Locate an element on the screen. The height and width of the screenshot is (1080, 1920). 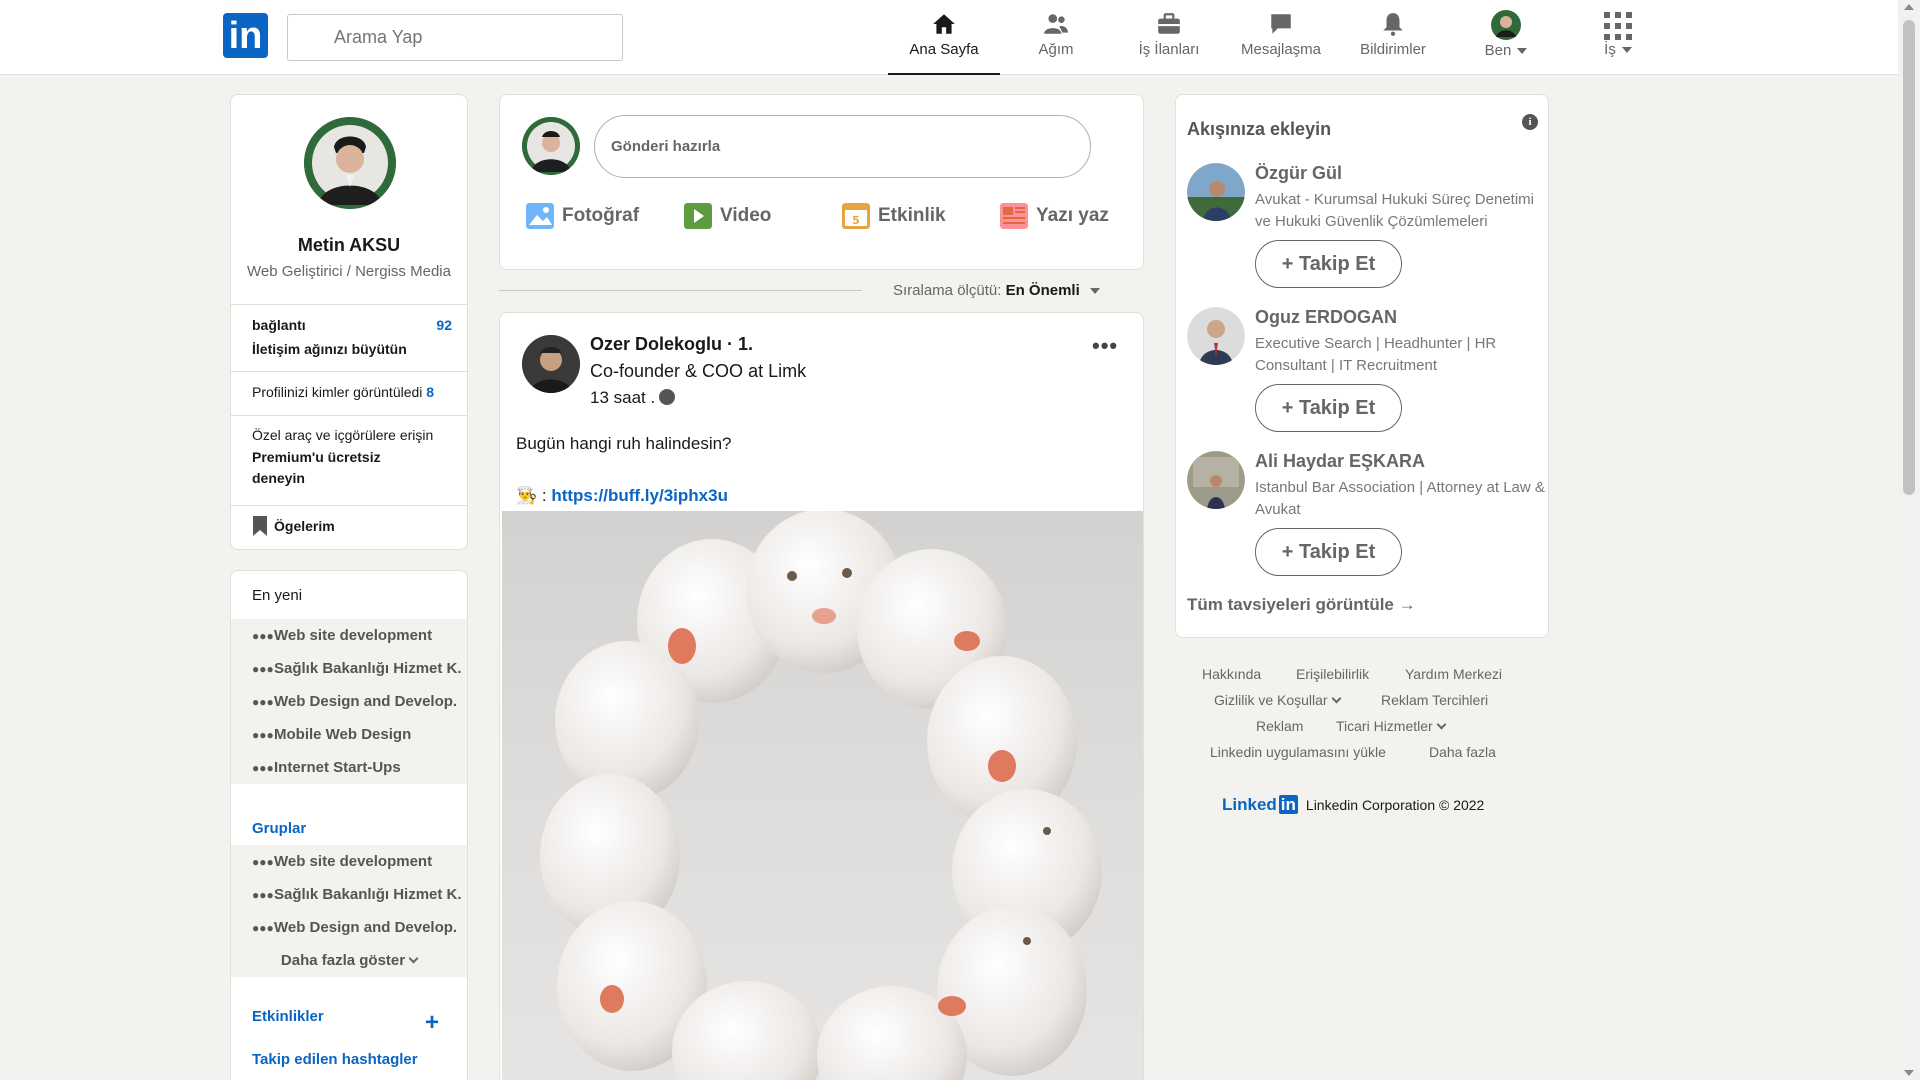
footer-ads-link: Reklam is located at coordinates (1279, 726).